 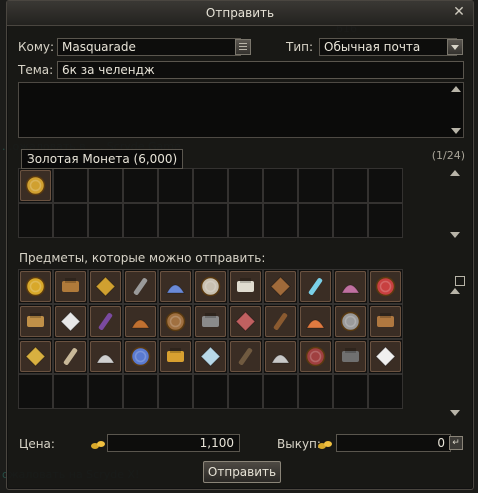 I want to click on mail-type-select: Обычная почта, so click(x=388, y=47).